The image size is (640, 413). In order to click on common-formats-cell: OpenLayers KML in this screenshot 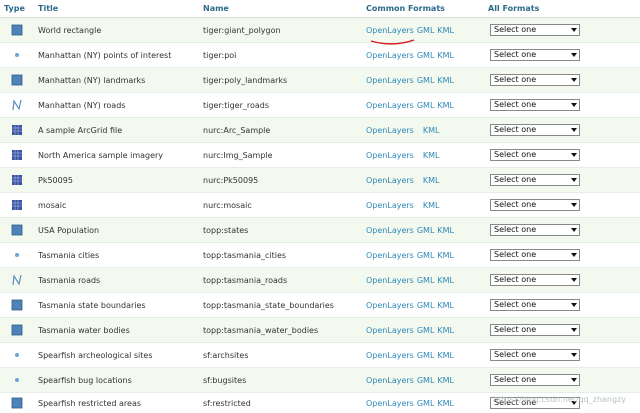, I will do `click(423, 180)`.